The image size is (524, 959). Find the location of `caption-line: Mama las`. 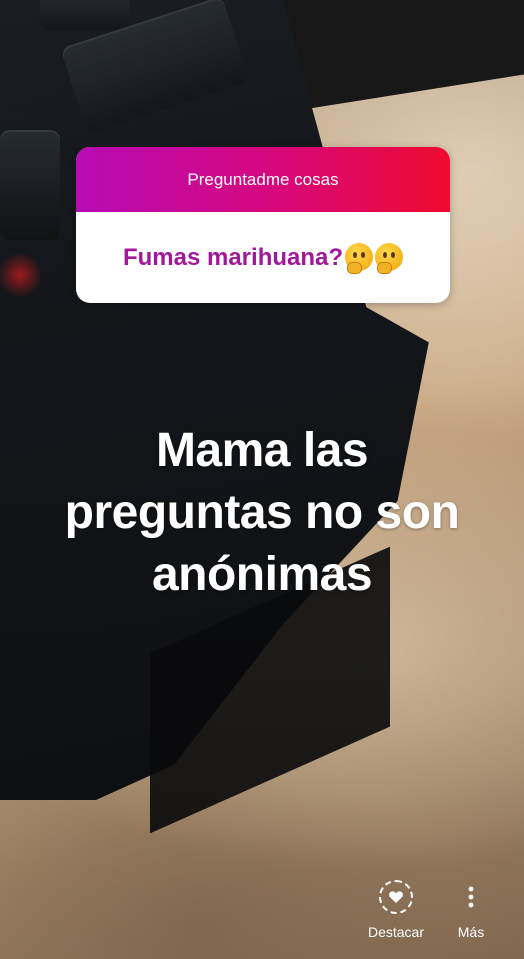

caption-line: Mama las is located at coordinates (262, 450).